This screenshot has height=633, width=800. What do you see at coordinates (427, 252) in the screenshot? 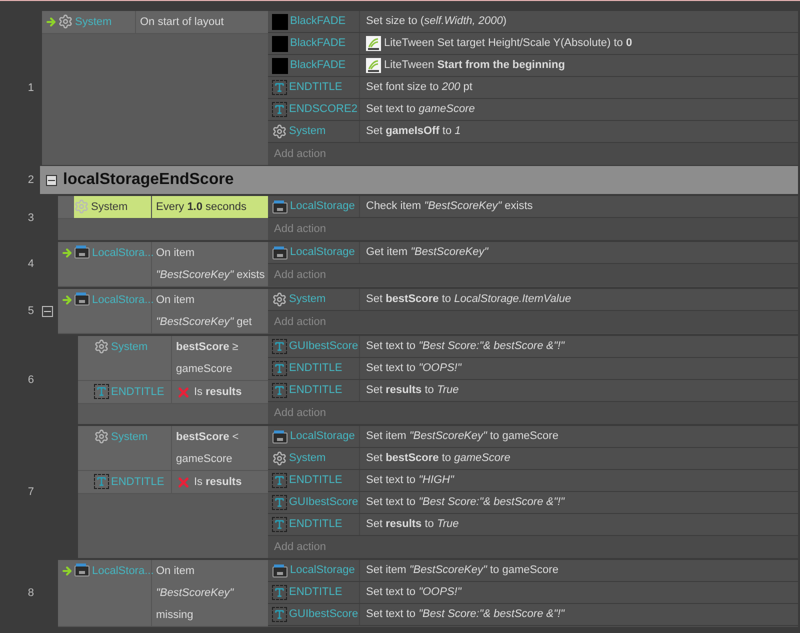
I see `action-text: Get item "BestScoreKey"` at bounding box center [427, 252].